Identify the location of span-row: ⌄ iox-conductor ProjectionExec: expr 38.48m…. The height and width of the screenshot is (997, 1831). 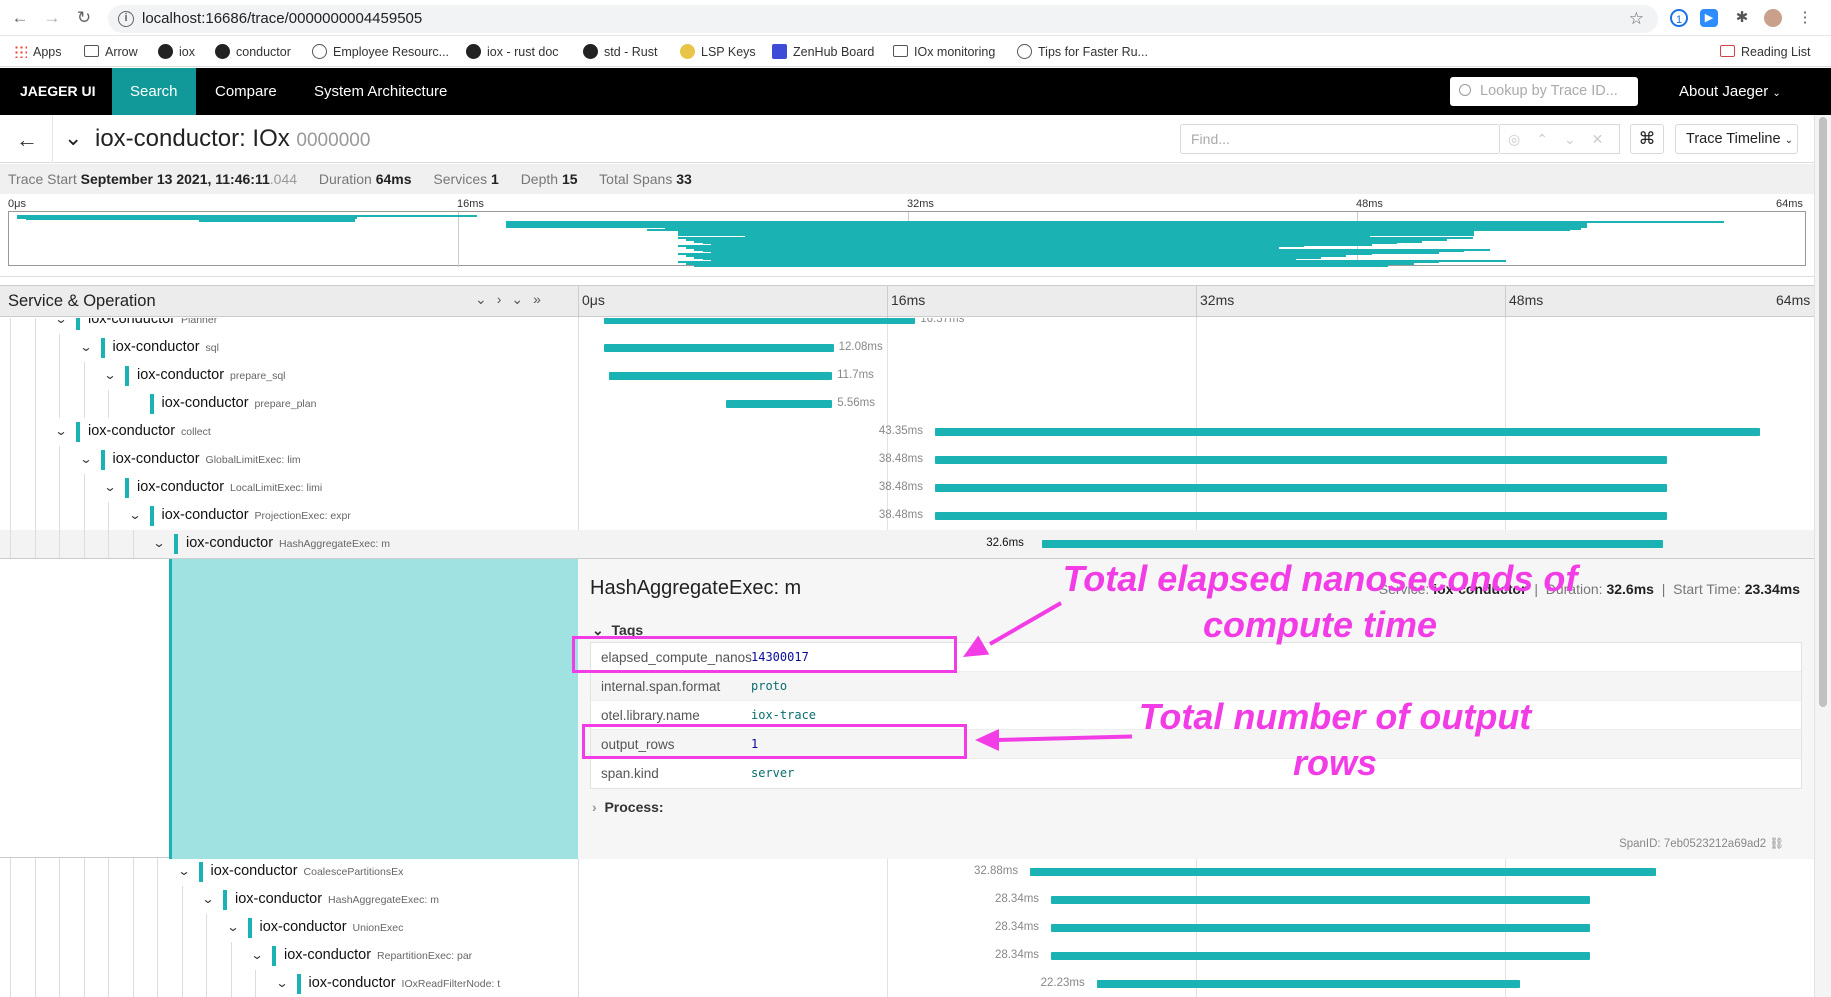
(907, 516).